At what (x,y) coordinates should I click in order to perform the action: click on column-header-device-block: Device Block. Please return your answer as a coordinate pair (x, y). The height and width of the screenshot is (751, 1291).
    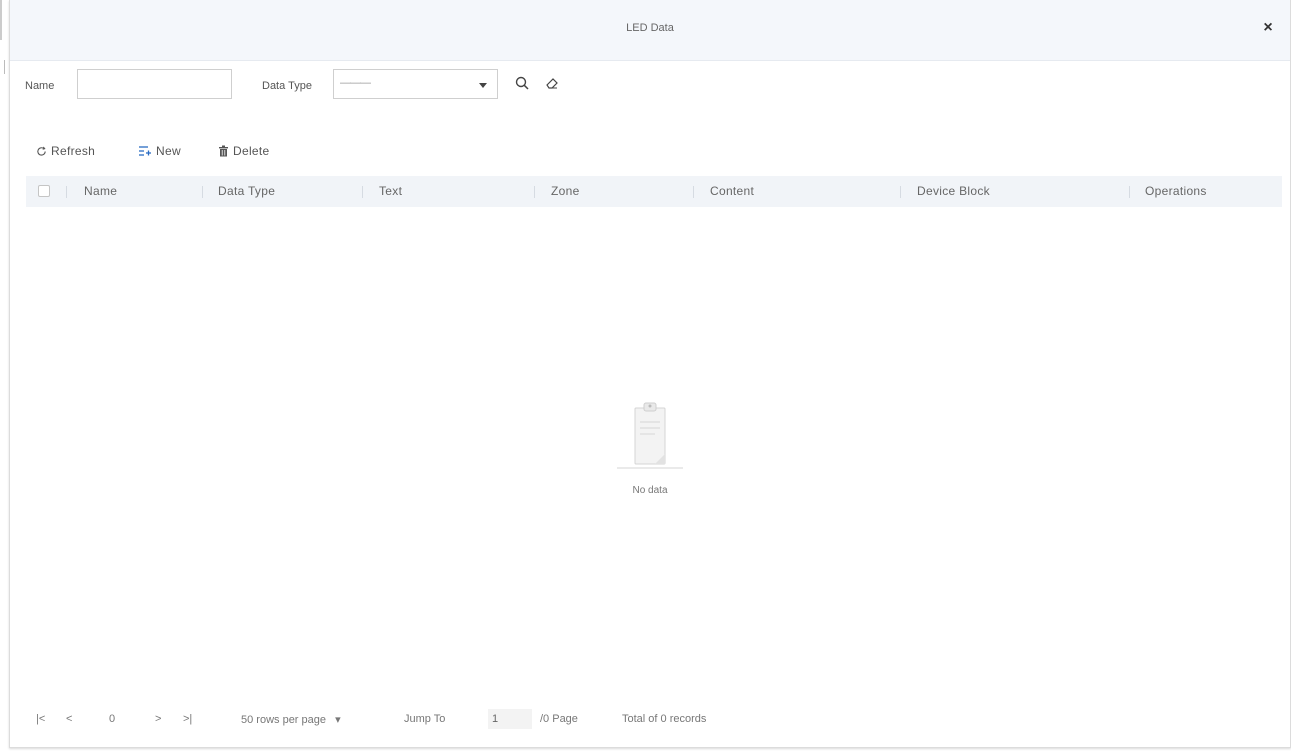
    Looking at the image, I should click on (953, 191).